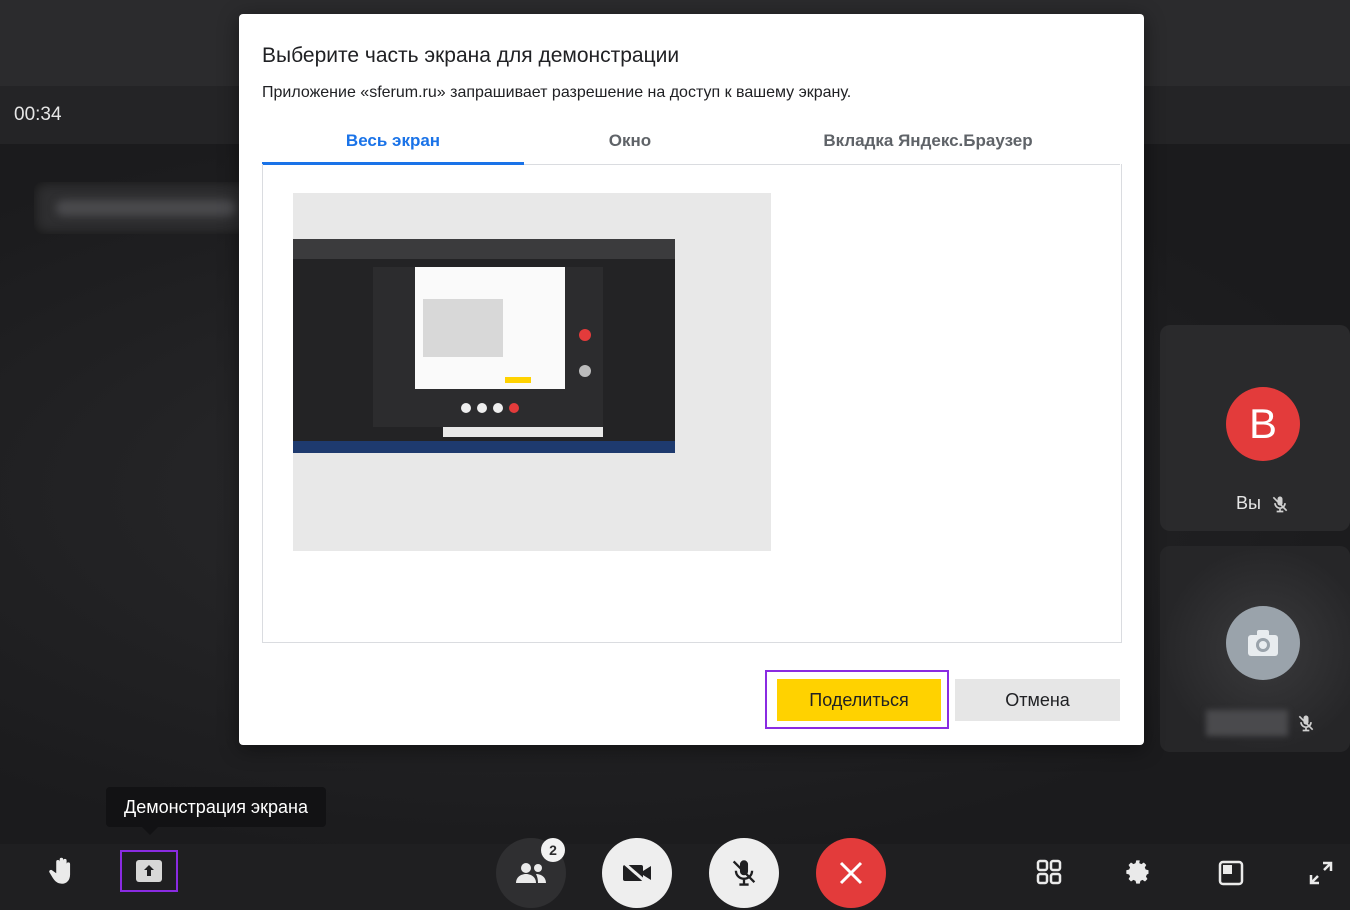 The image size is (1350, 910). Describe the element at coordinates (484, 346) in the screenshot. I see `screen-preview` at that location.